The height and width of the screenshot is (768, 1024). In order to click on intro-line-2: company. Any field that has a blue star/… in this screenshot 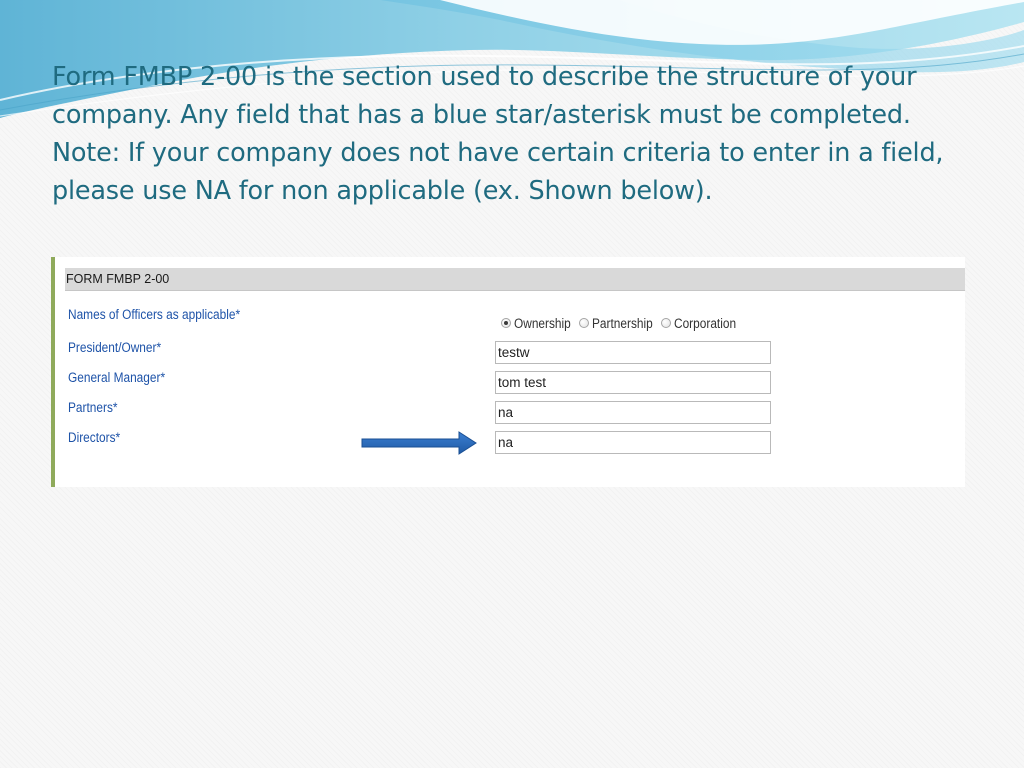, I will do `click(481, 115)`.